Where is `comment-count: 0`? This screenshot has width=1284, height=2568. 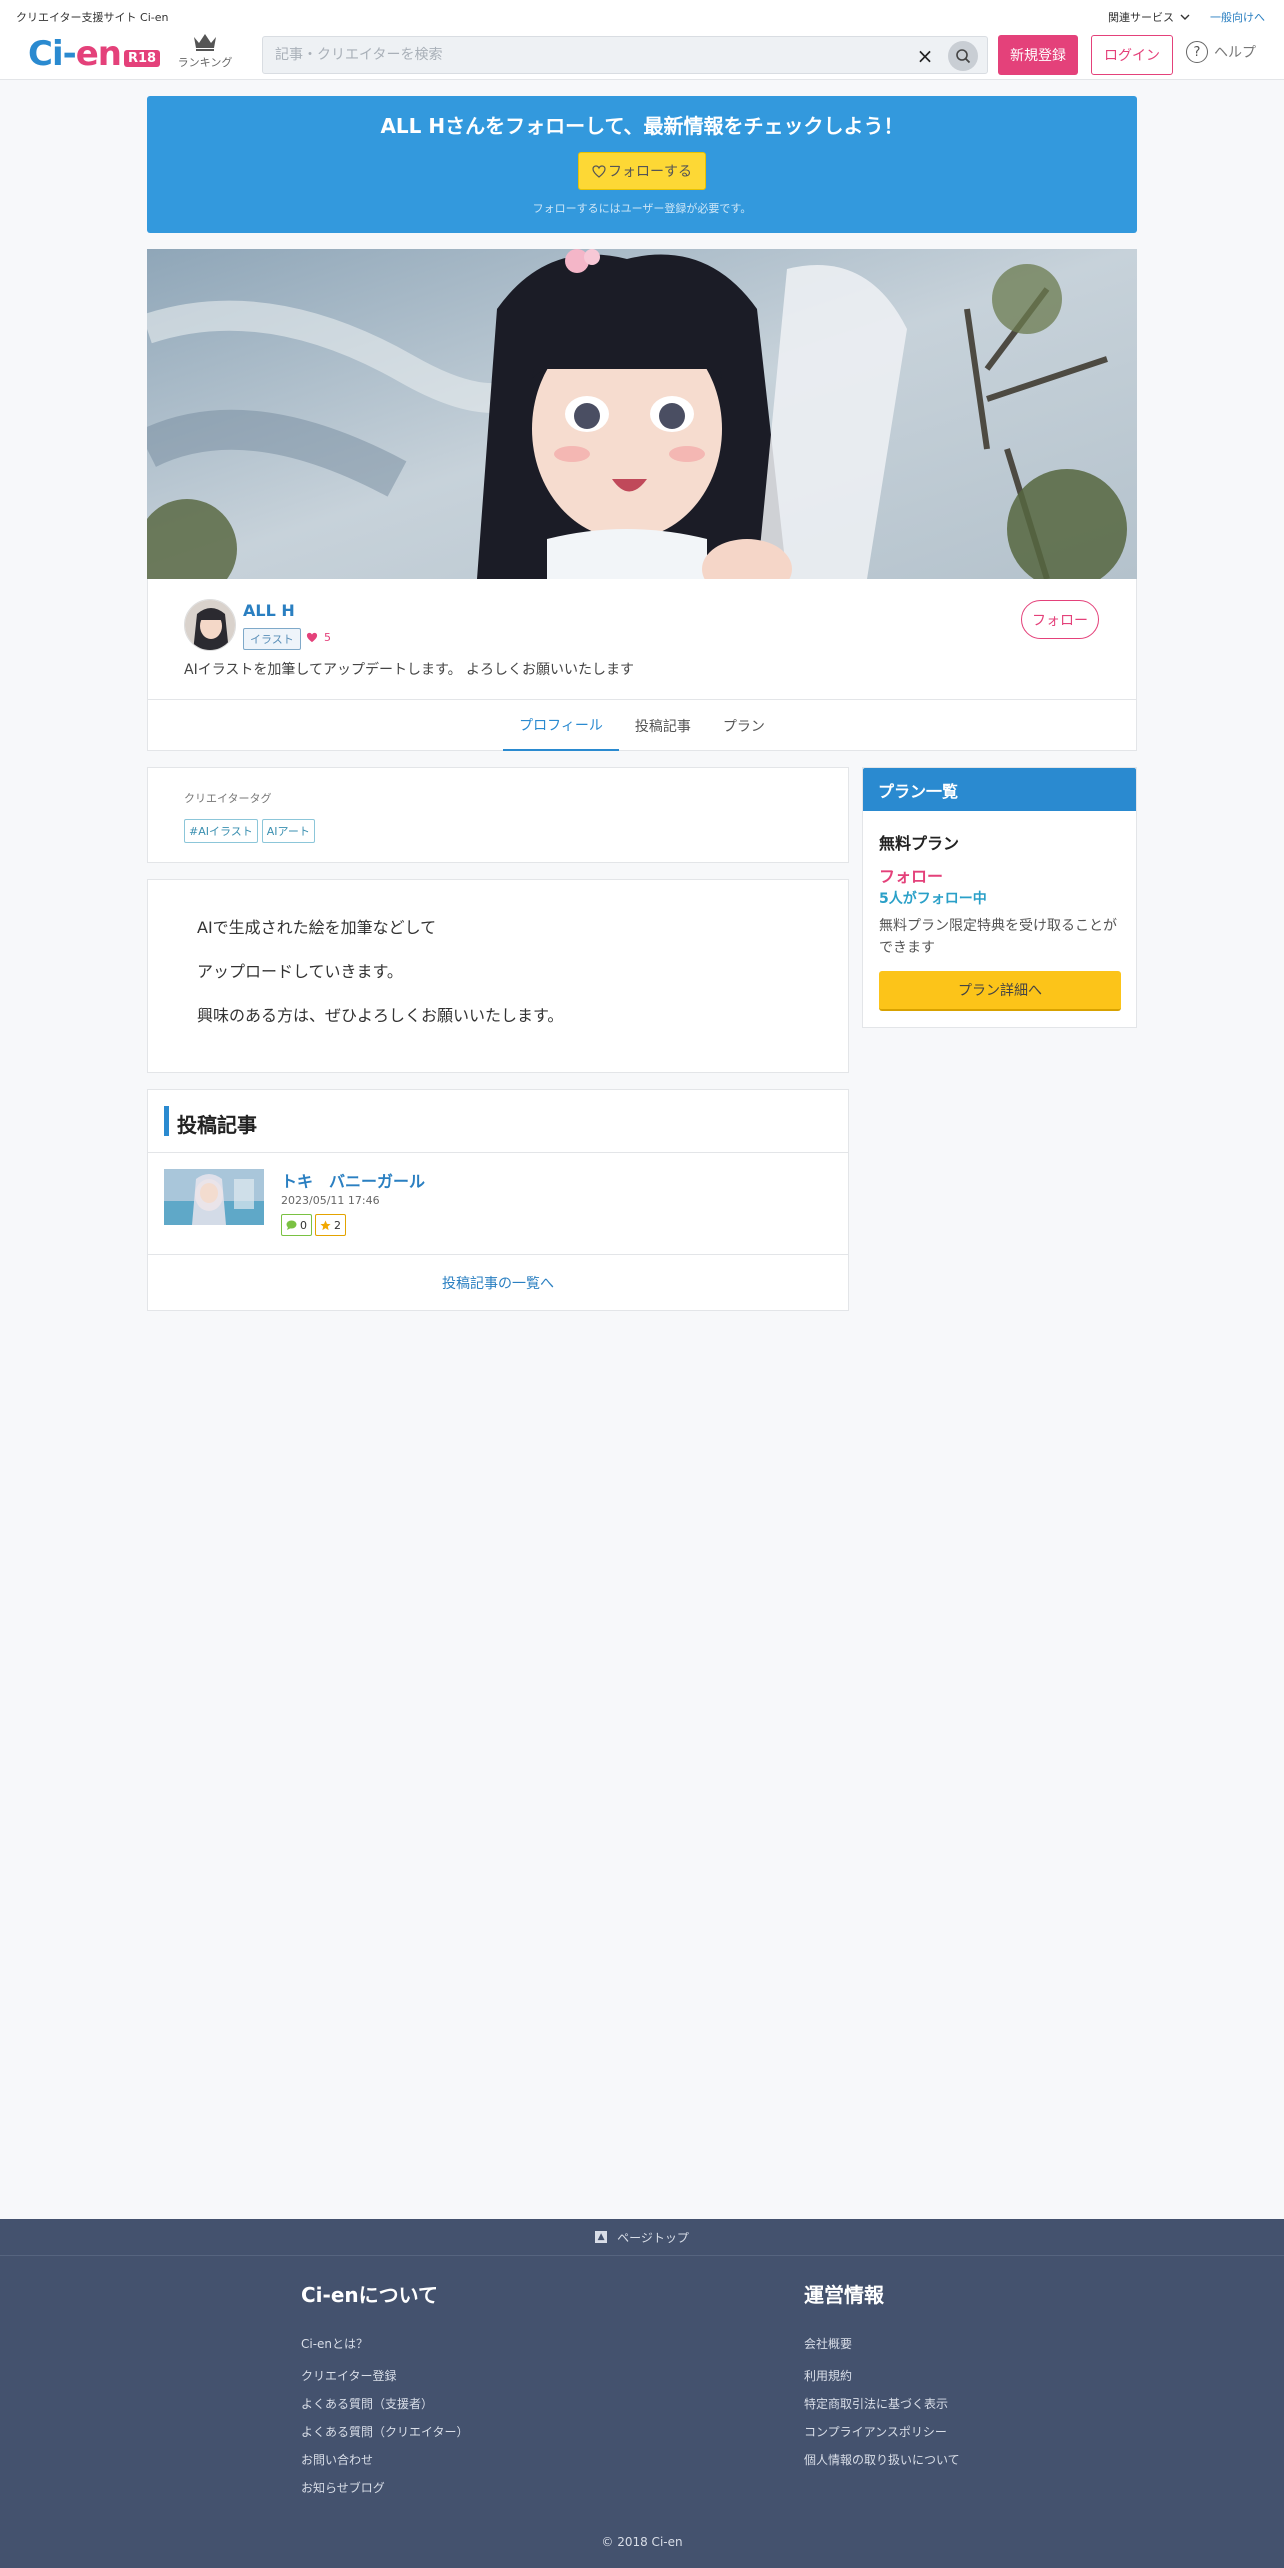
comment-count: 0 is located at coordinates (303, 1225).